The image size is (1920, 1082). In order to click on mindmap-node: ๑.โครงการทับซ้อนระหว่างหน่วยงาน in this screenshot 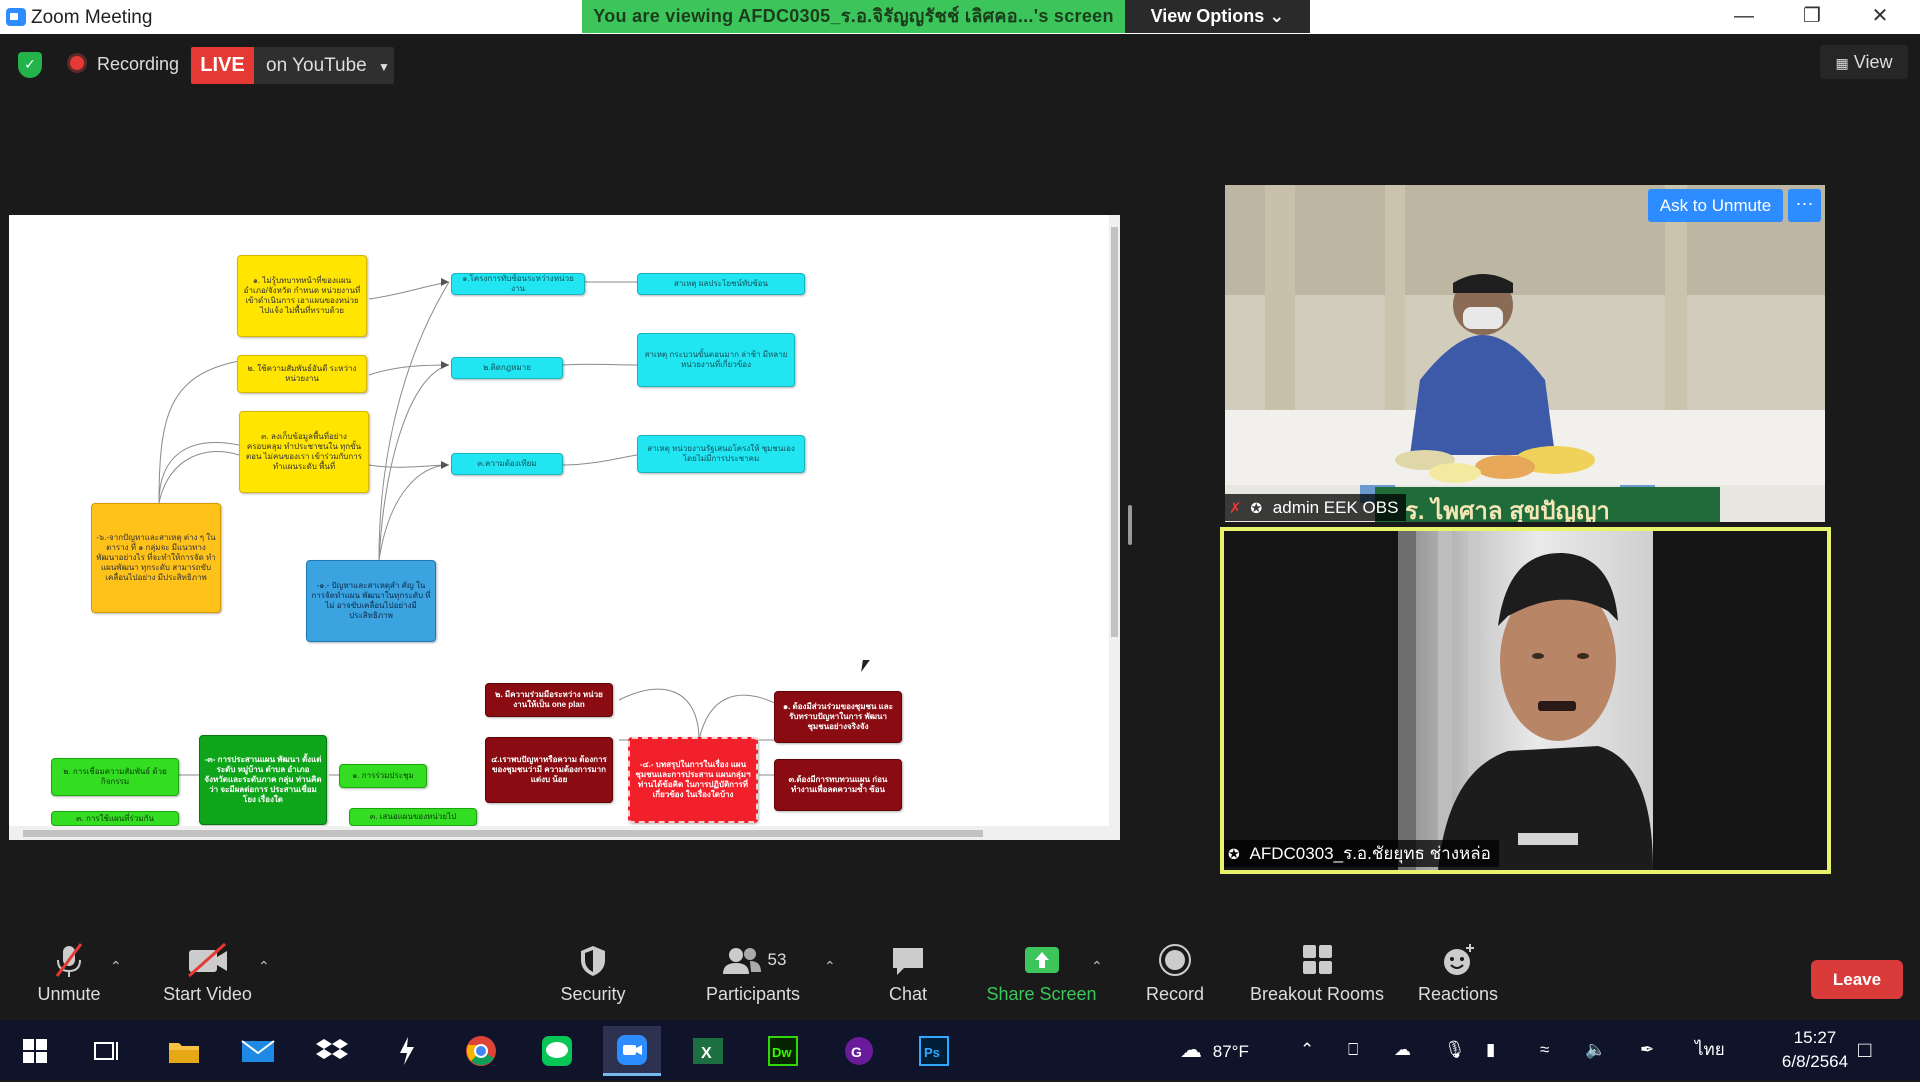, I will do `click(518, 284)`.